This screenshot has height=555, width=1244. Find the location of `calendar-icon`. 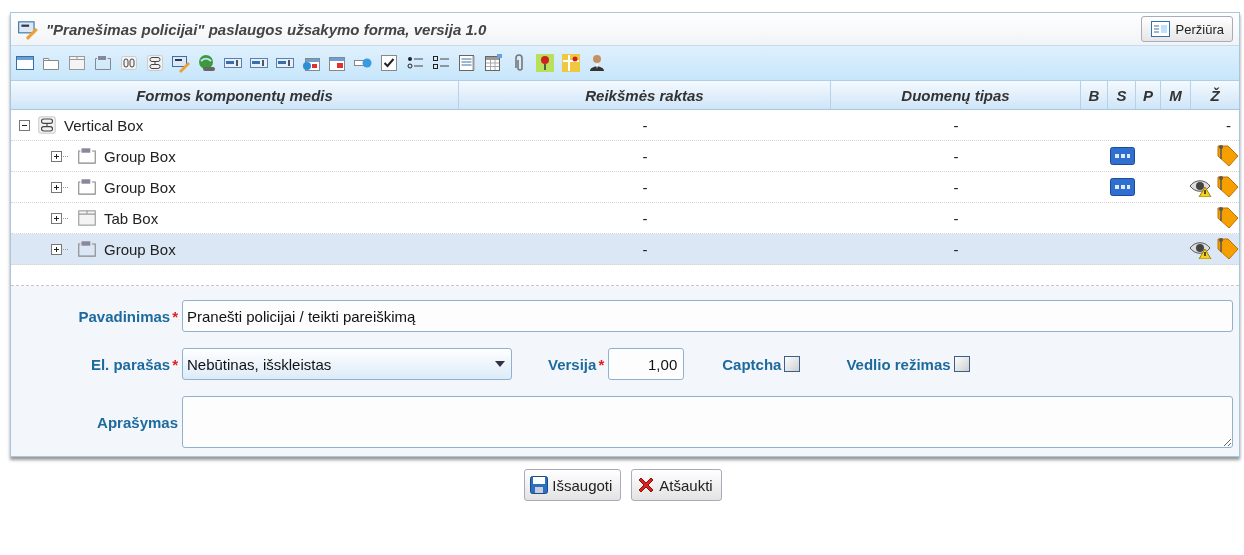

calendar-icon is located at coordinates (493, 63).